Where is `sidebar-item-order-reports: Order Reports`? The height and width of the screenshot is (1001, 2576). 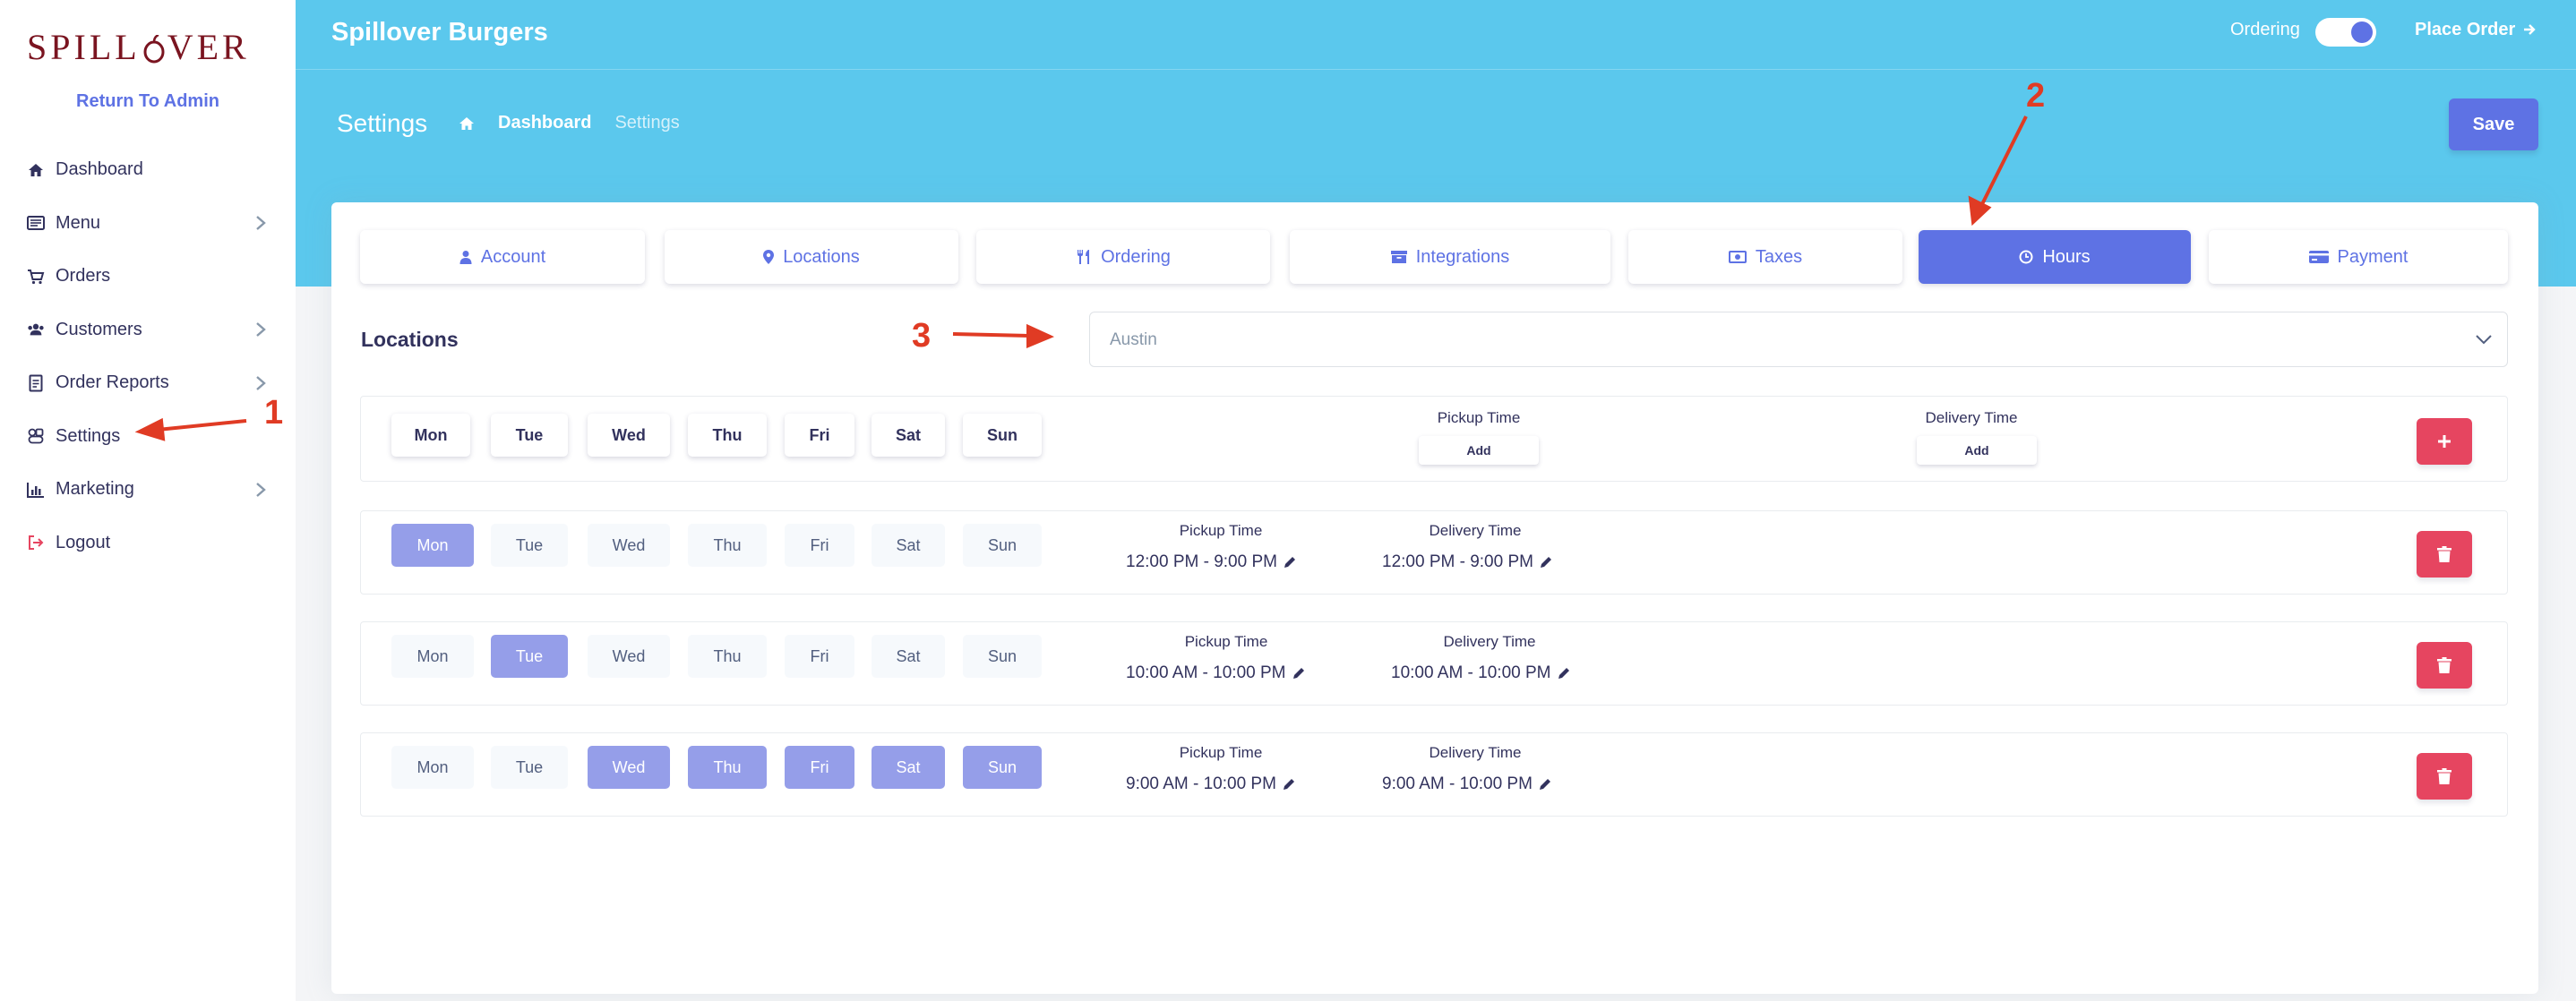 sidebar-item-order-reports: Order Reports is located at coordinates (148, 383).